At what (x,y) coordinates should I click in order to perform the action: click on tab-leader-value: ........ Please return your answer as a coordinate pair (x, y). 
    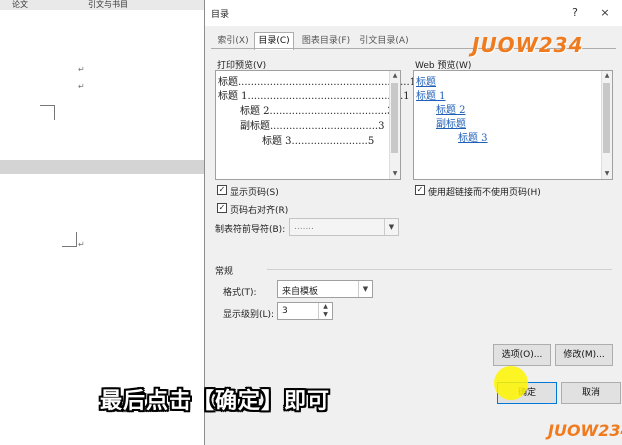
    Looking at the image, I should click on (304, 227).